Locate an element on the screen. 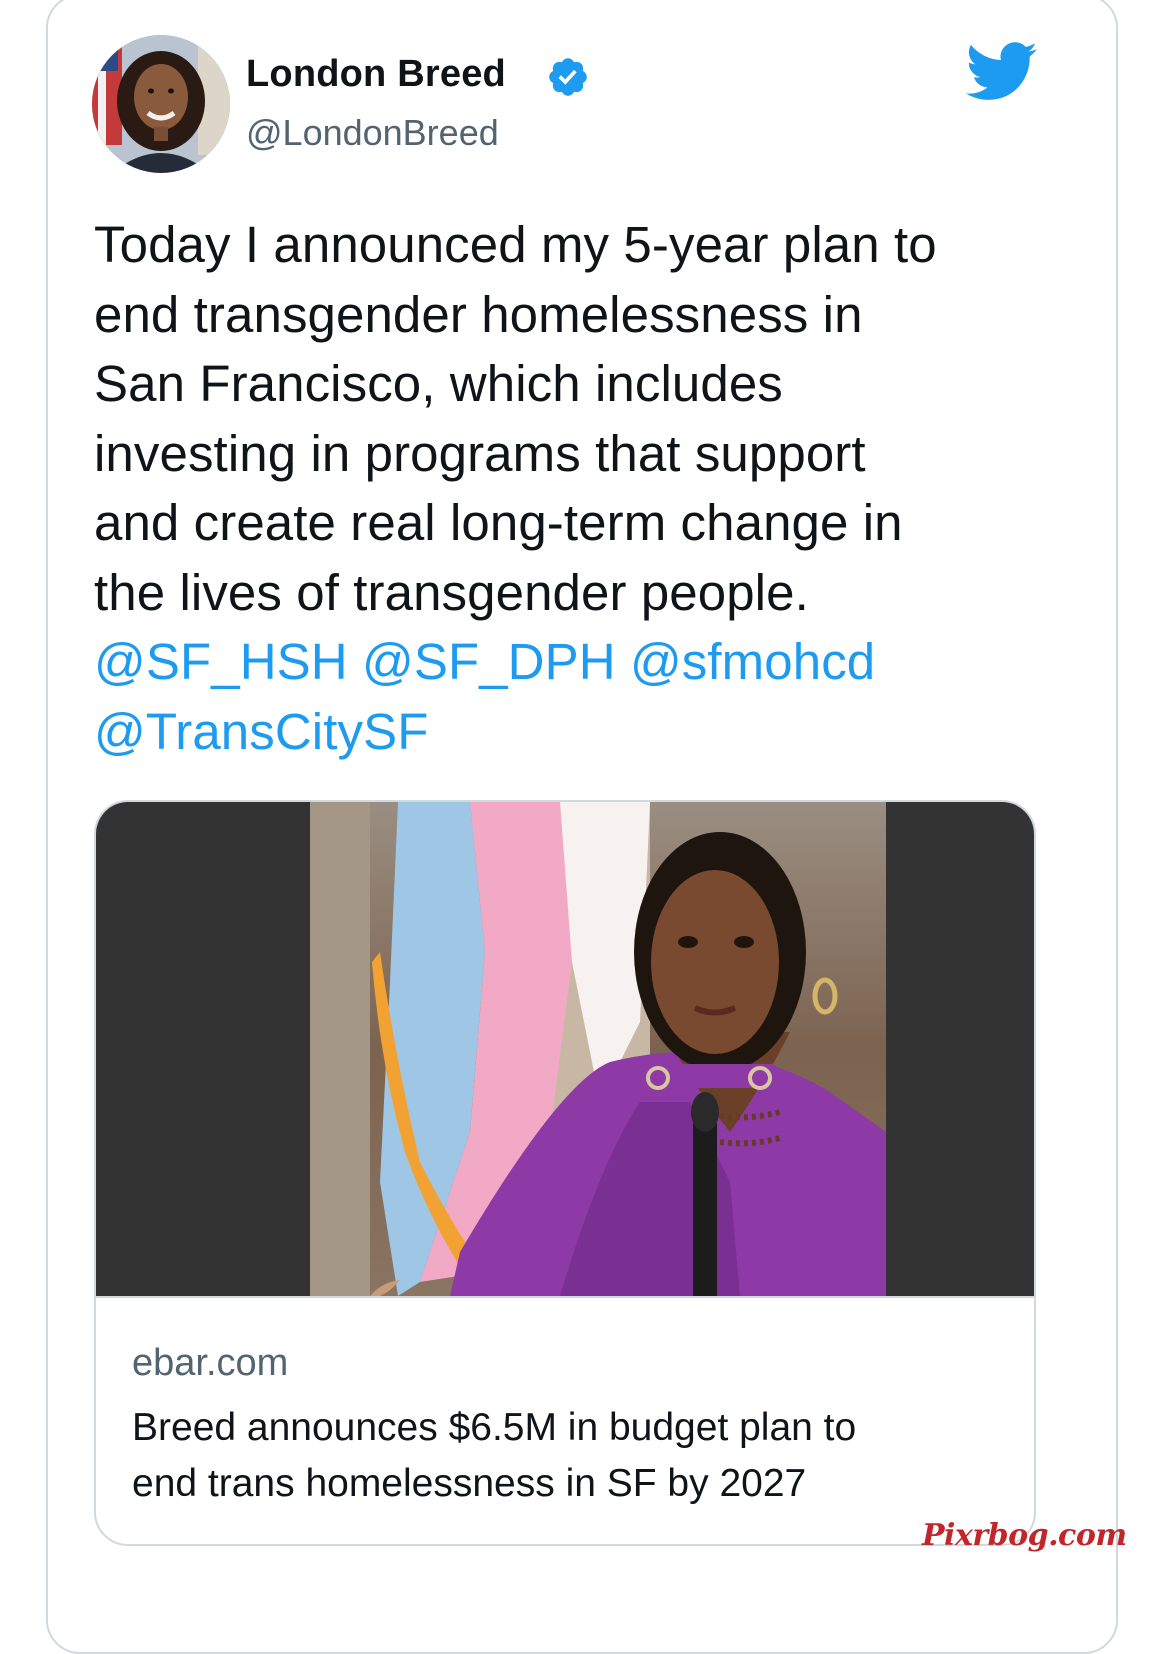 This screenshot has height=1654, width=1162. mentions-line: @TransCitySF is located at coordinates (589, 732).